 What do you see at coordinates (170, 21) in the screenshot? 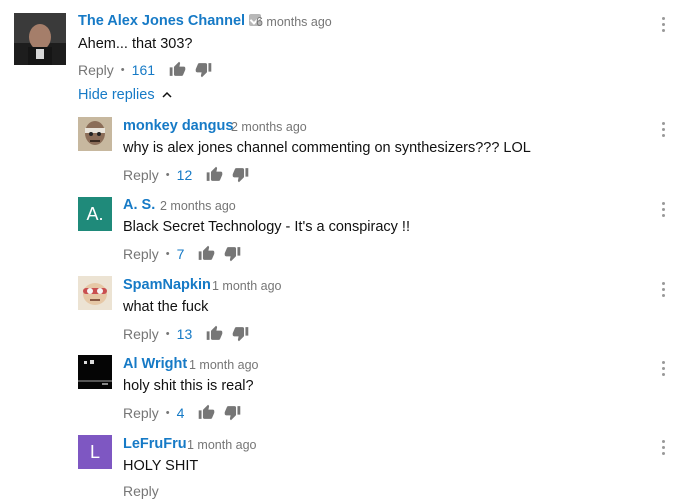
I see `comment-author: The Alex Jones Channel` at bounding box center [170, 21].